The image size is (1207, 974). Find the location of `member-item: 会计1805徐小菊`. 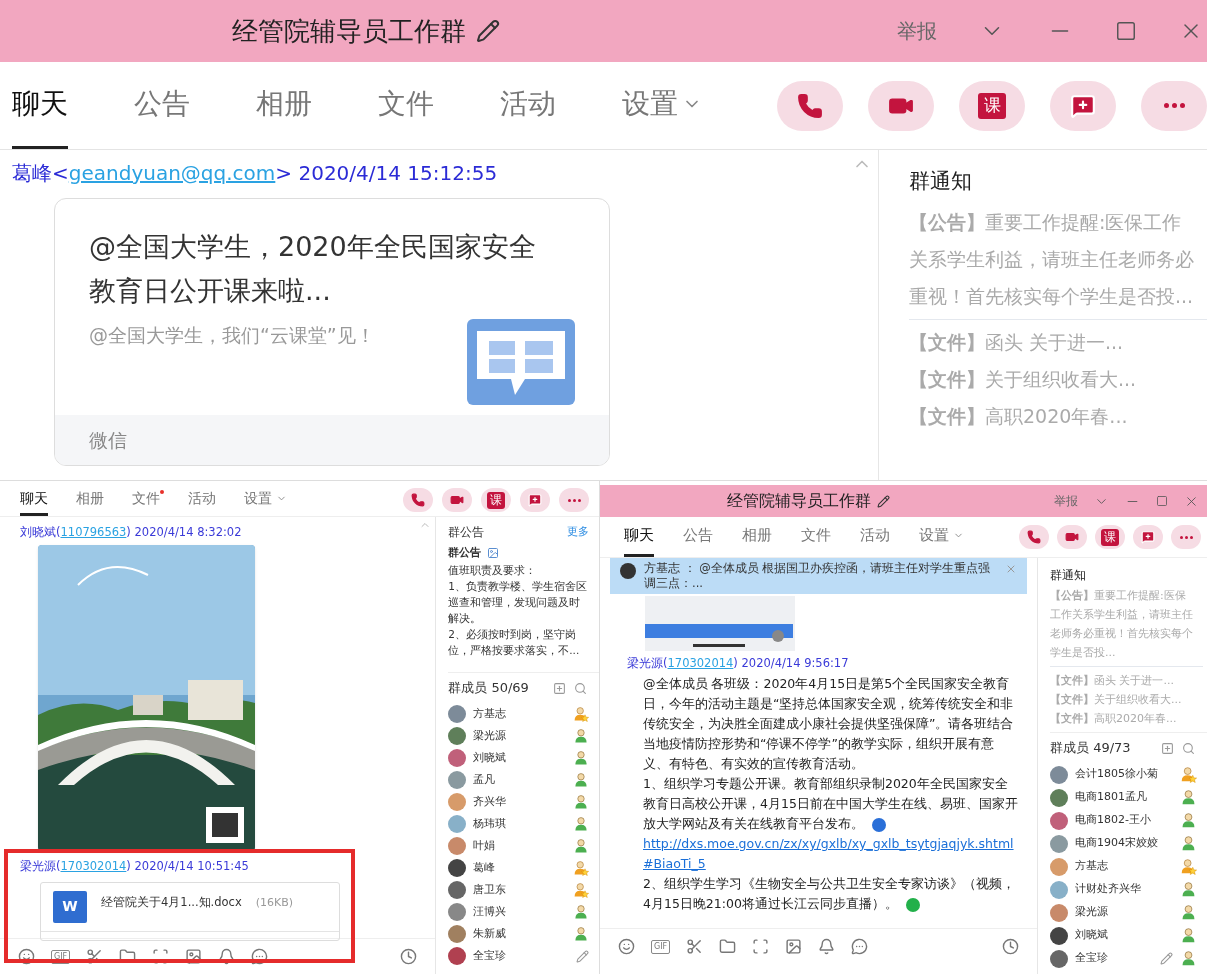

member-item: 会计1805徐小菊 is located at coordinates (1128, 774).